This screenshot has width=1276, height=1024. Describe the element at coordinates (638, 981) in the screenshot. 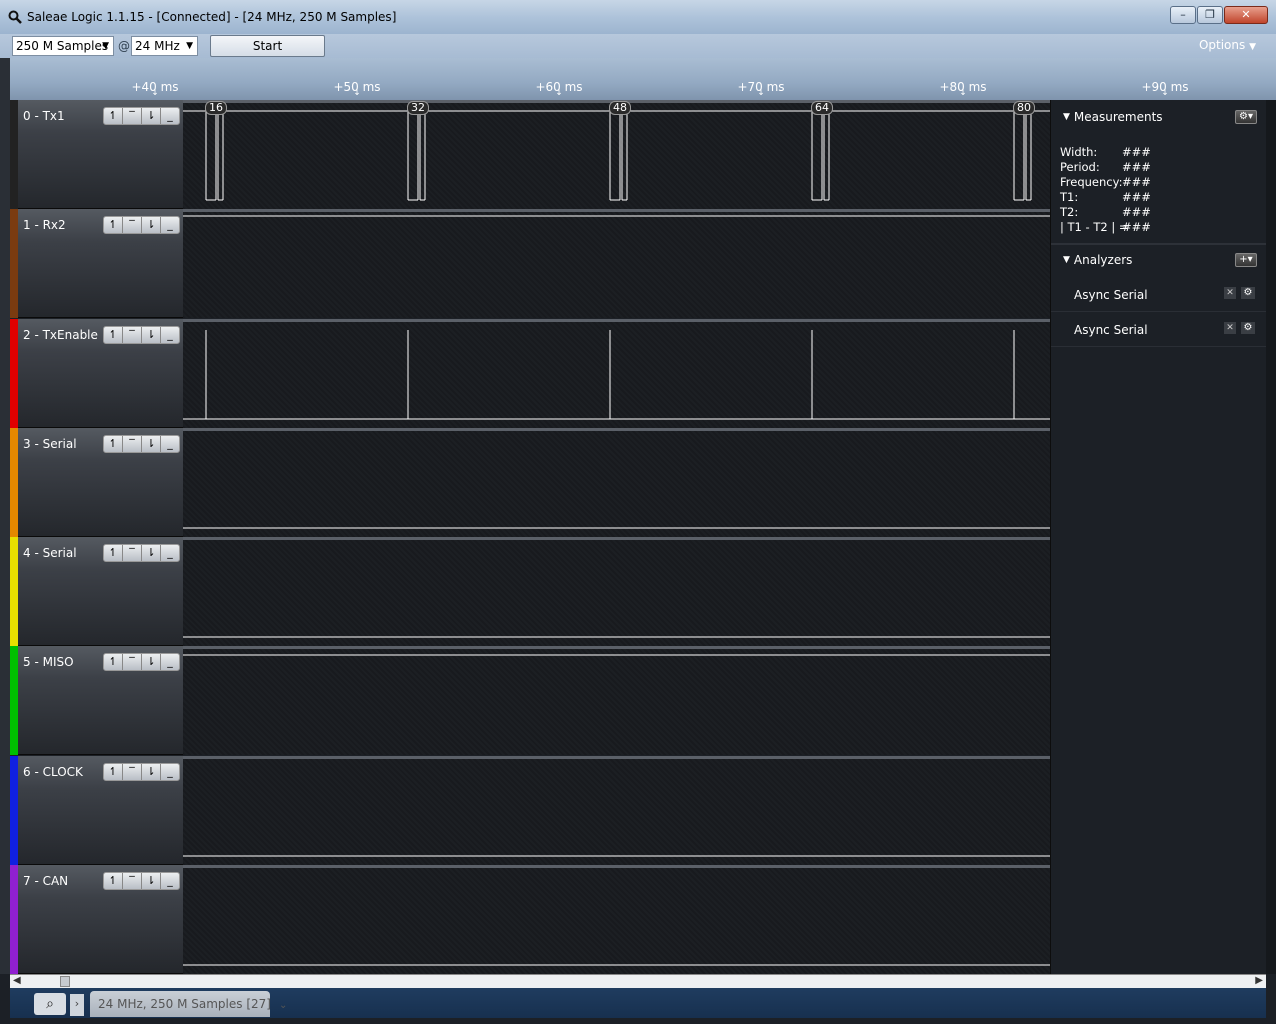

I see `timeline-scrollbar: ◀ ▶` at that location.